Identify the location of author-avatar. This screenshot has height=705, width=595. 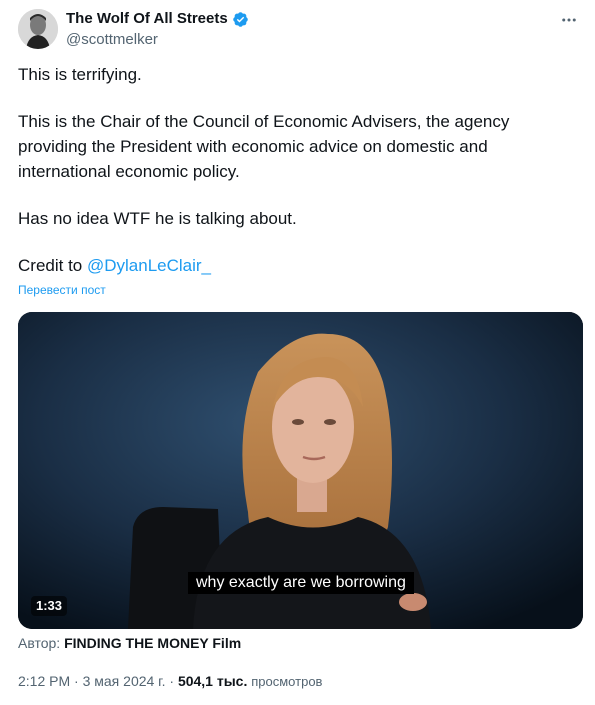
(38, 29).